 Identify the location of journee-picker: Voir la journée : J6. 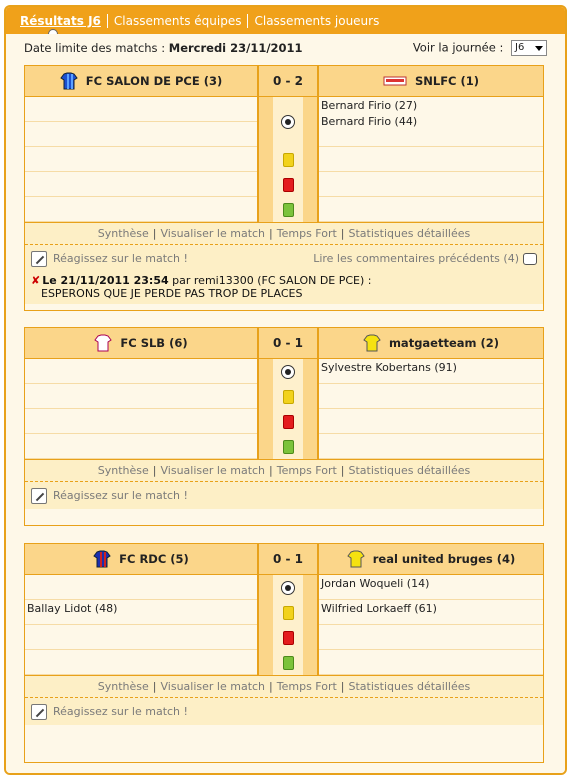
(479, 47).